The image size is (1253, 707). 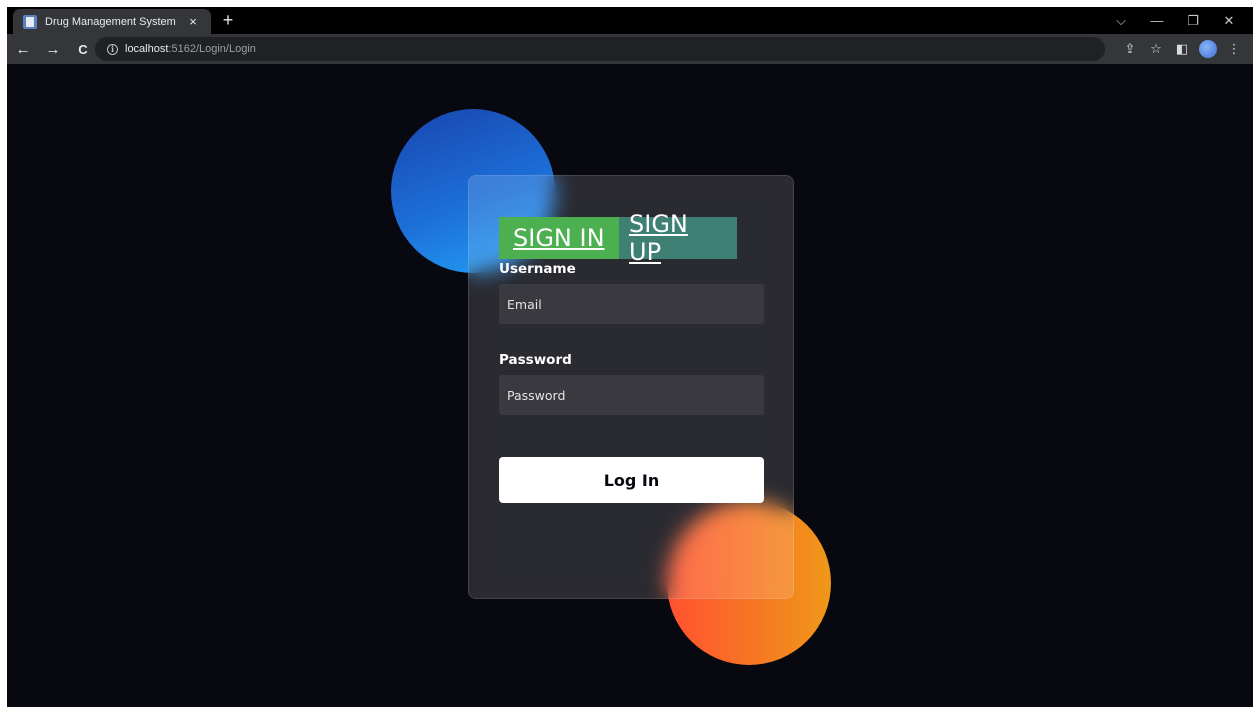 I want to click on password-label: Password, so click(x=535, y=360).